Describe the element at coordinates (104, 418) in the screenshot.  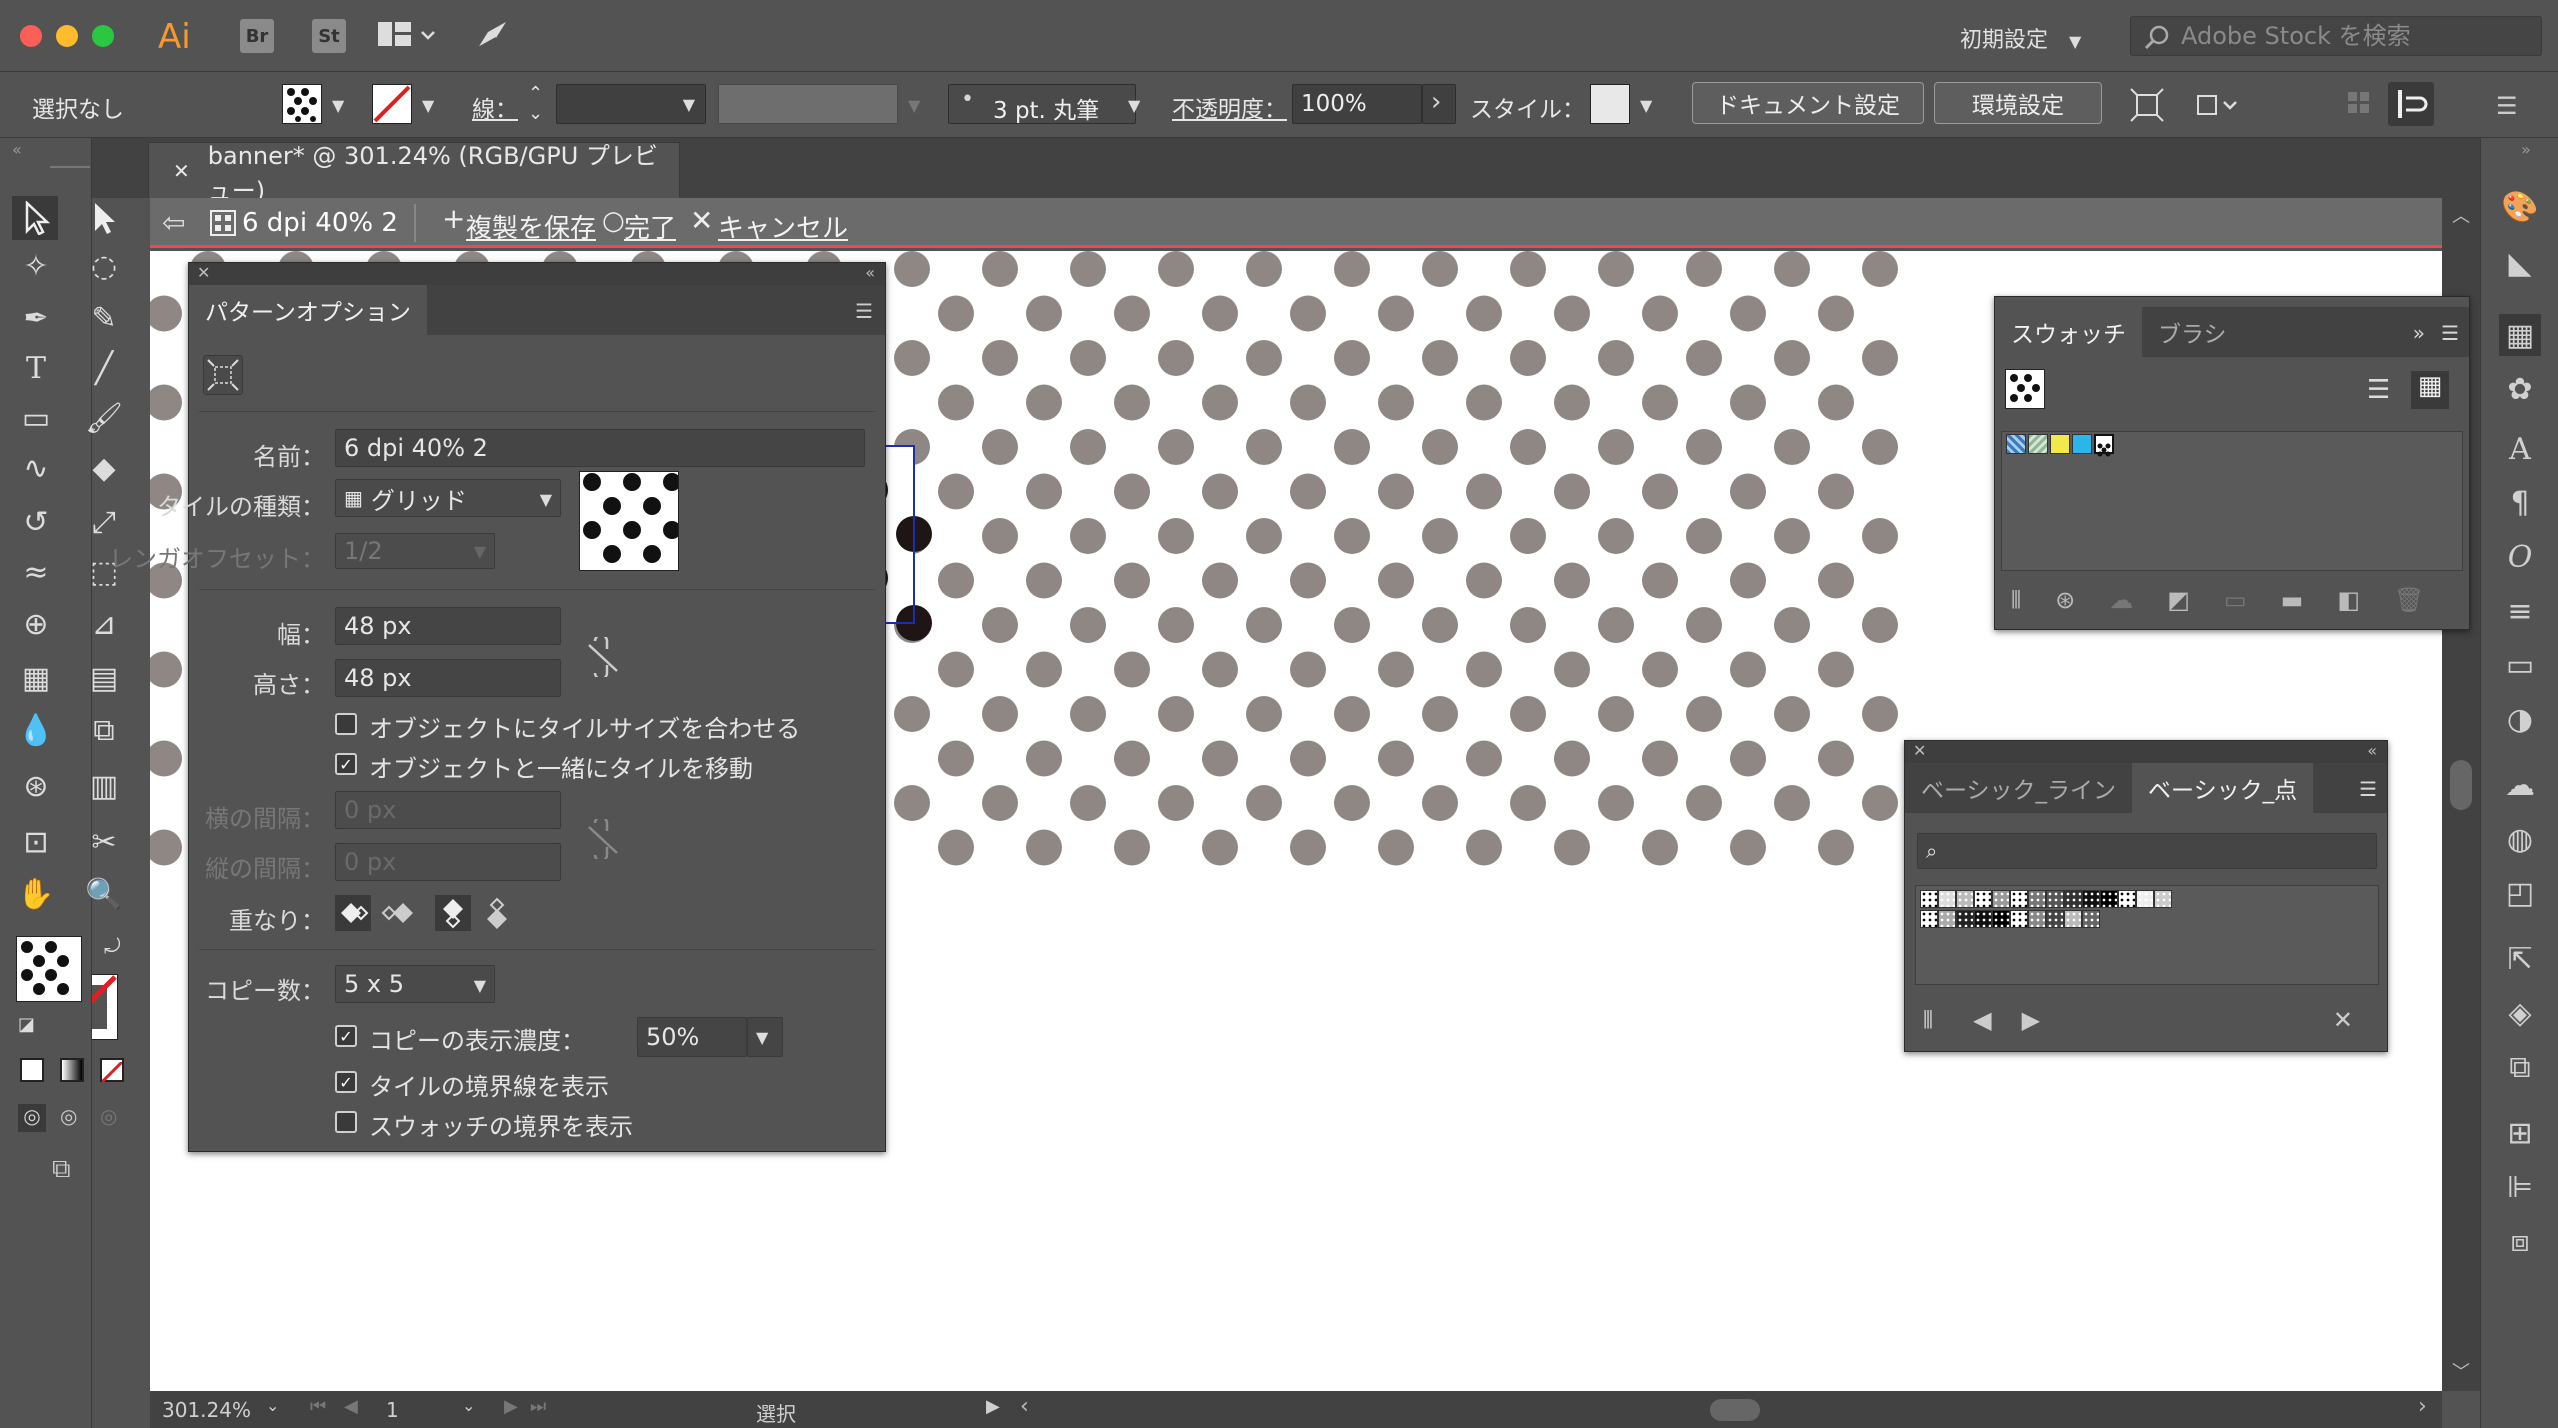
I see `paintbrush-tool-icon: 🖌` at that location.